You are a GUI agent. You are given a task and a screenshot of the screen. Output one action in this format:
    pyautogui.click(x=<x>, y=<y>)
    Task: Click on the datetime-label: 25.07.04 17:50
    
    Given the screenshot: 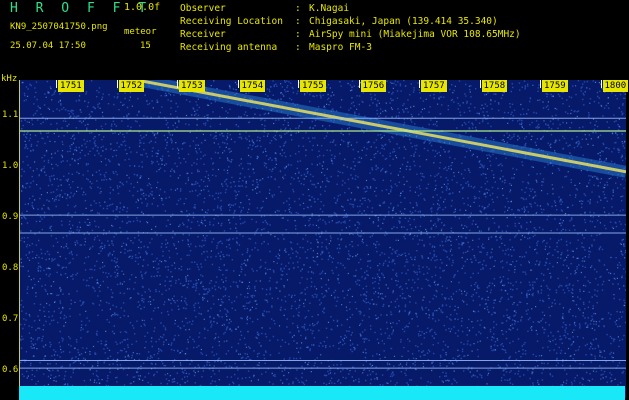 What is the action you would take?
    pyautogui.click(x=48, y=46)
    